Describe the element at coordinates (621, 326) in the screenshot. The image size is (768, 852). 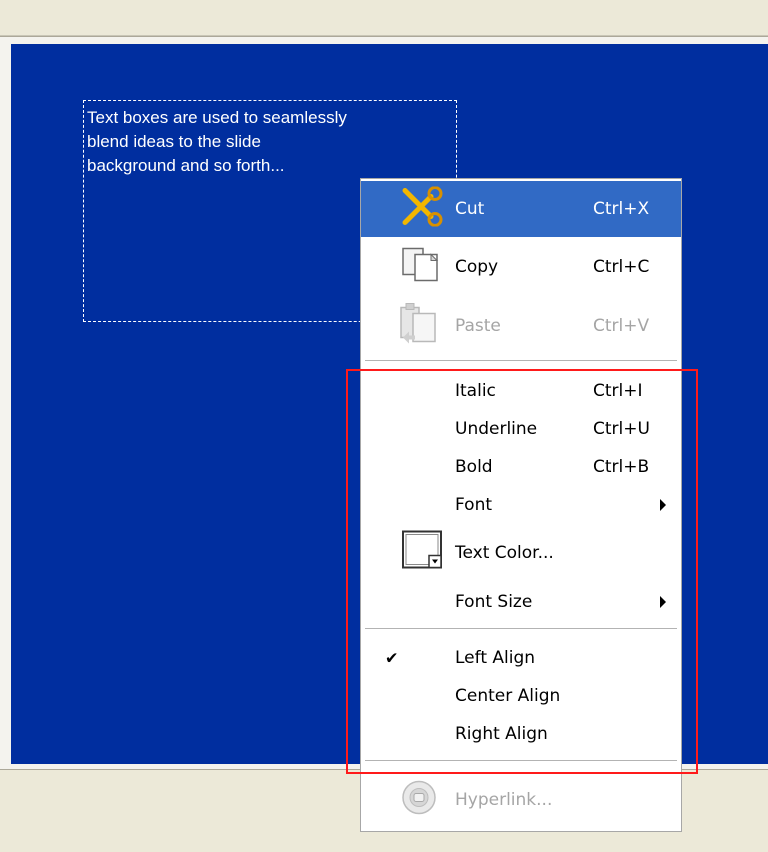
I see `menu-item-paste-shortcut: Ctrl+V` at that location.